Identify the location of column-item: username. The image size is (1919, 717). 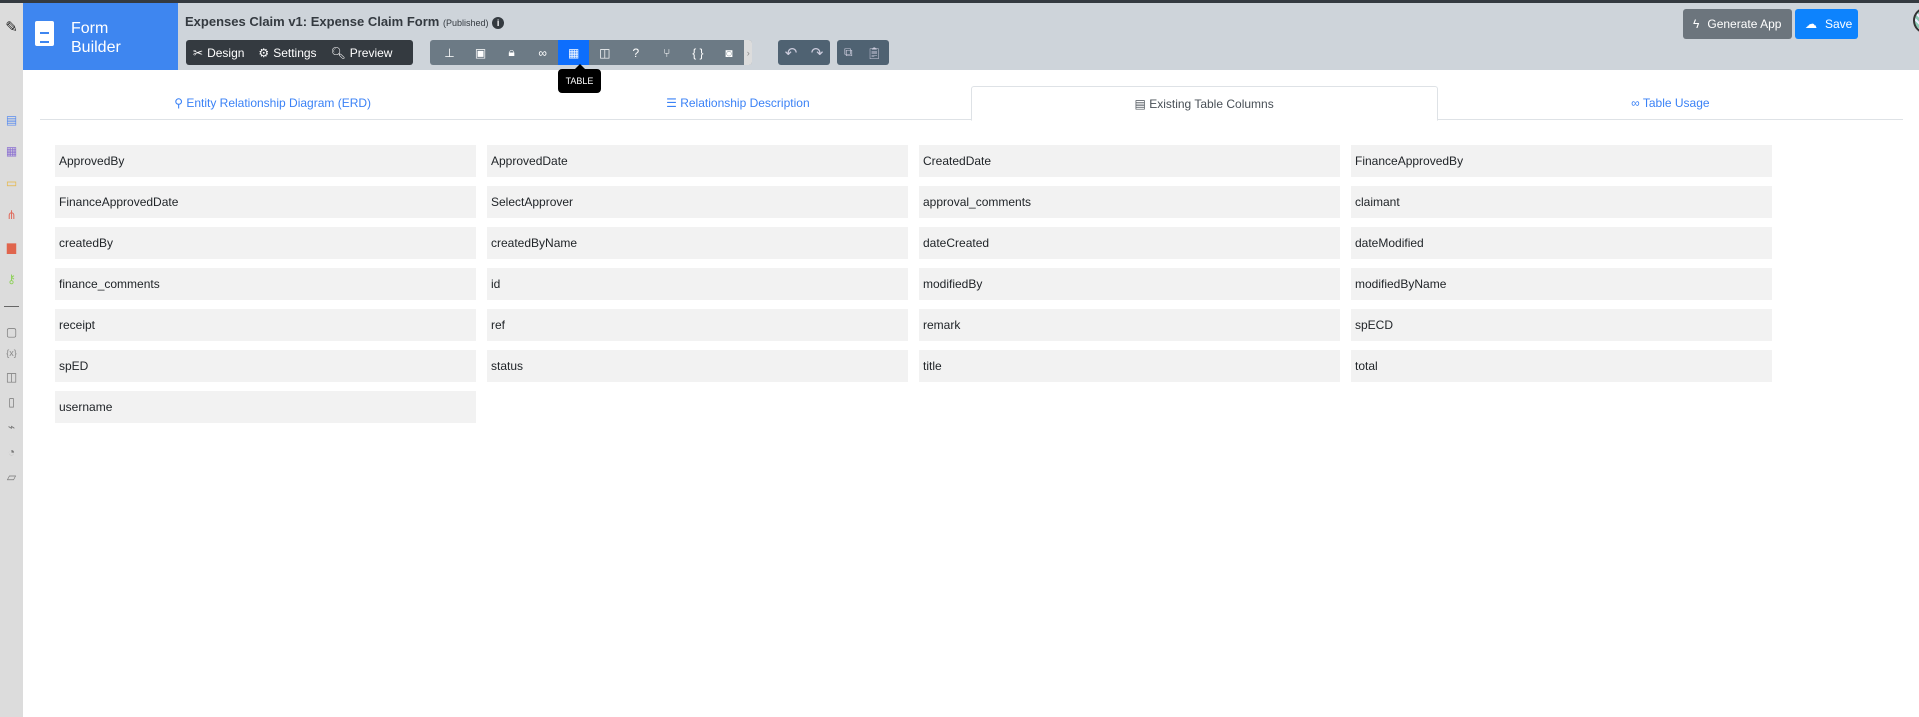
(265, 407).